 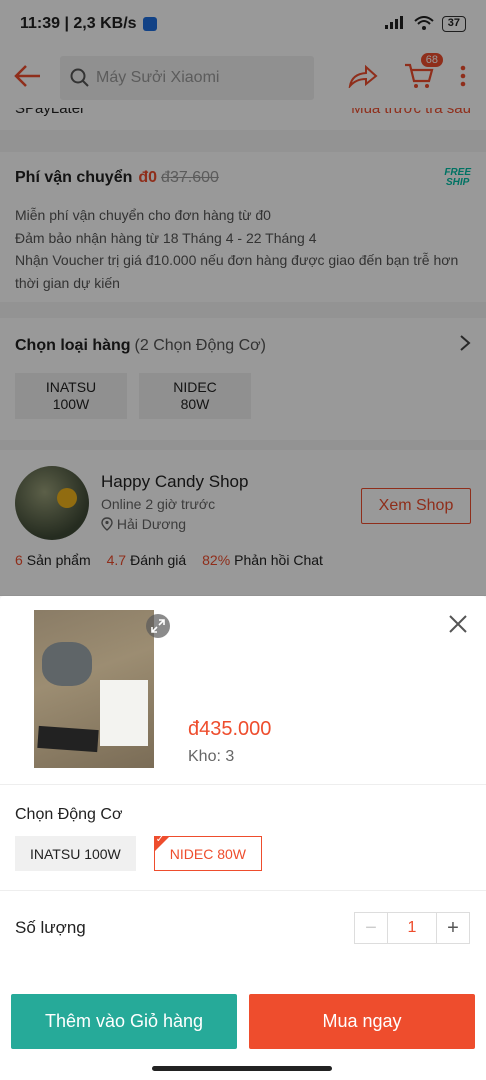 I want to click on option-group-label: Chọn Động Cơ, so click(x=69, y=814).